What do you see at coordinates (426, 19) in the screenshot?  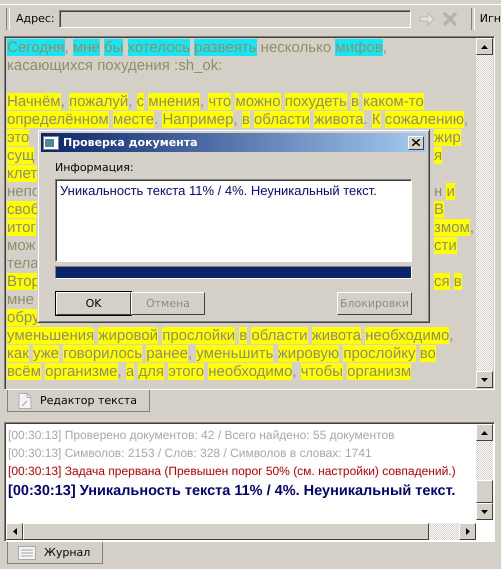 I see `arrow-right-icon` at bounding box center [426, 19].